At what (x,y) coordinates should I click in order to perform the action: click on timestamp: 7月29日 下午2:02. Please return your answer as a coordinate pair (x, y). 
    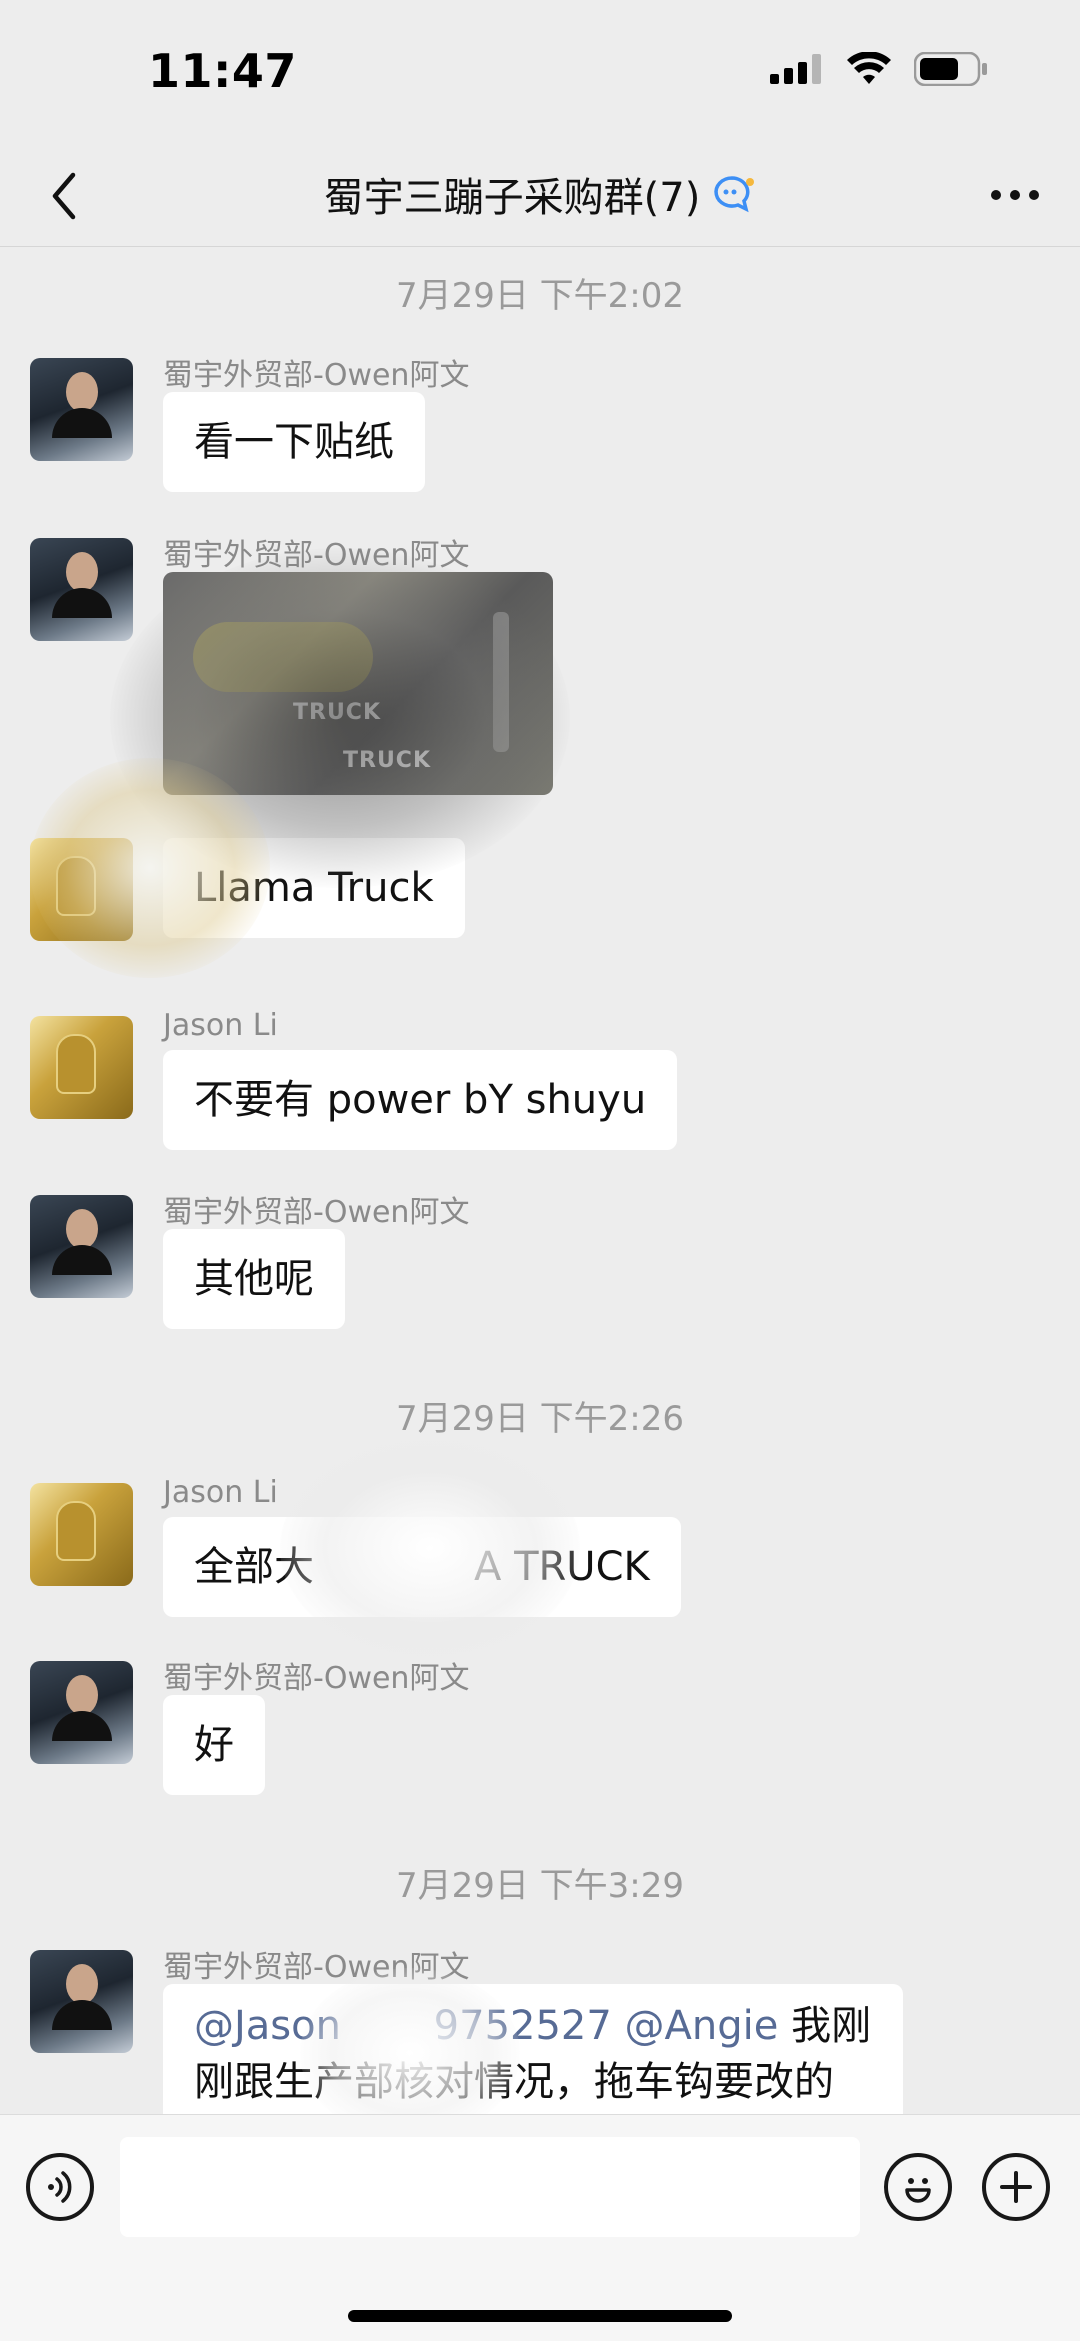
    Looking at the image, I should click on (540, 296).